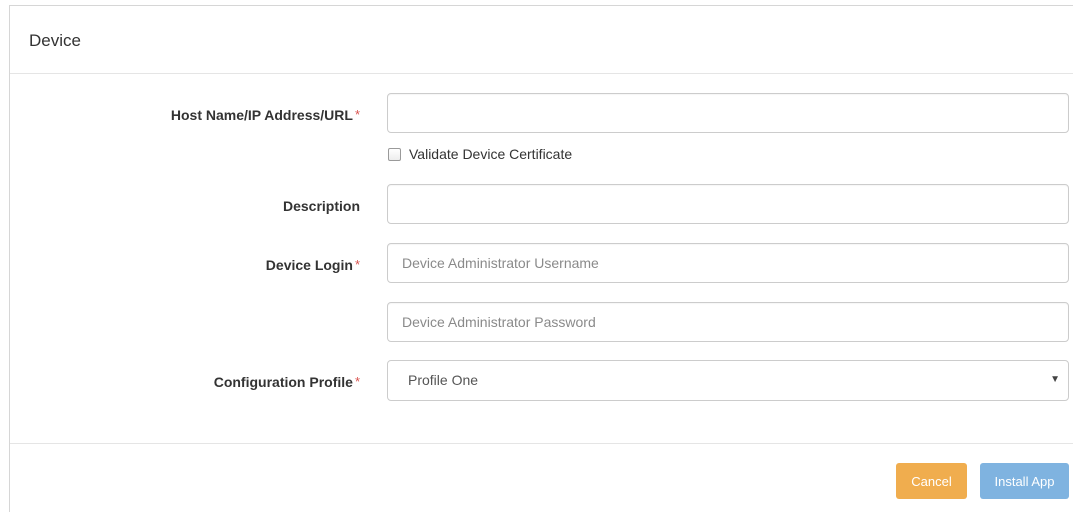 The height and width of the screenshot is (513, 1073). I want to click on validate-certificate-checkbox, so click(394, 154).